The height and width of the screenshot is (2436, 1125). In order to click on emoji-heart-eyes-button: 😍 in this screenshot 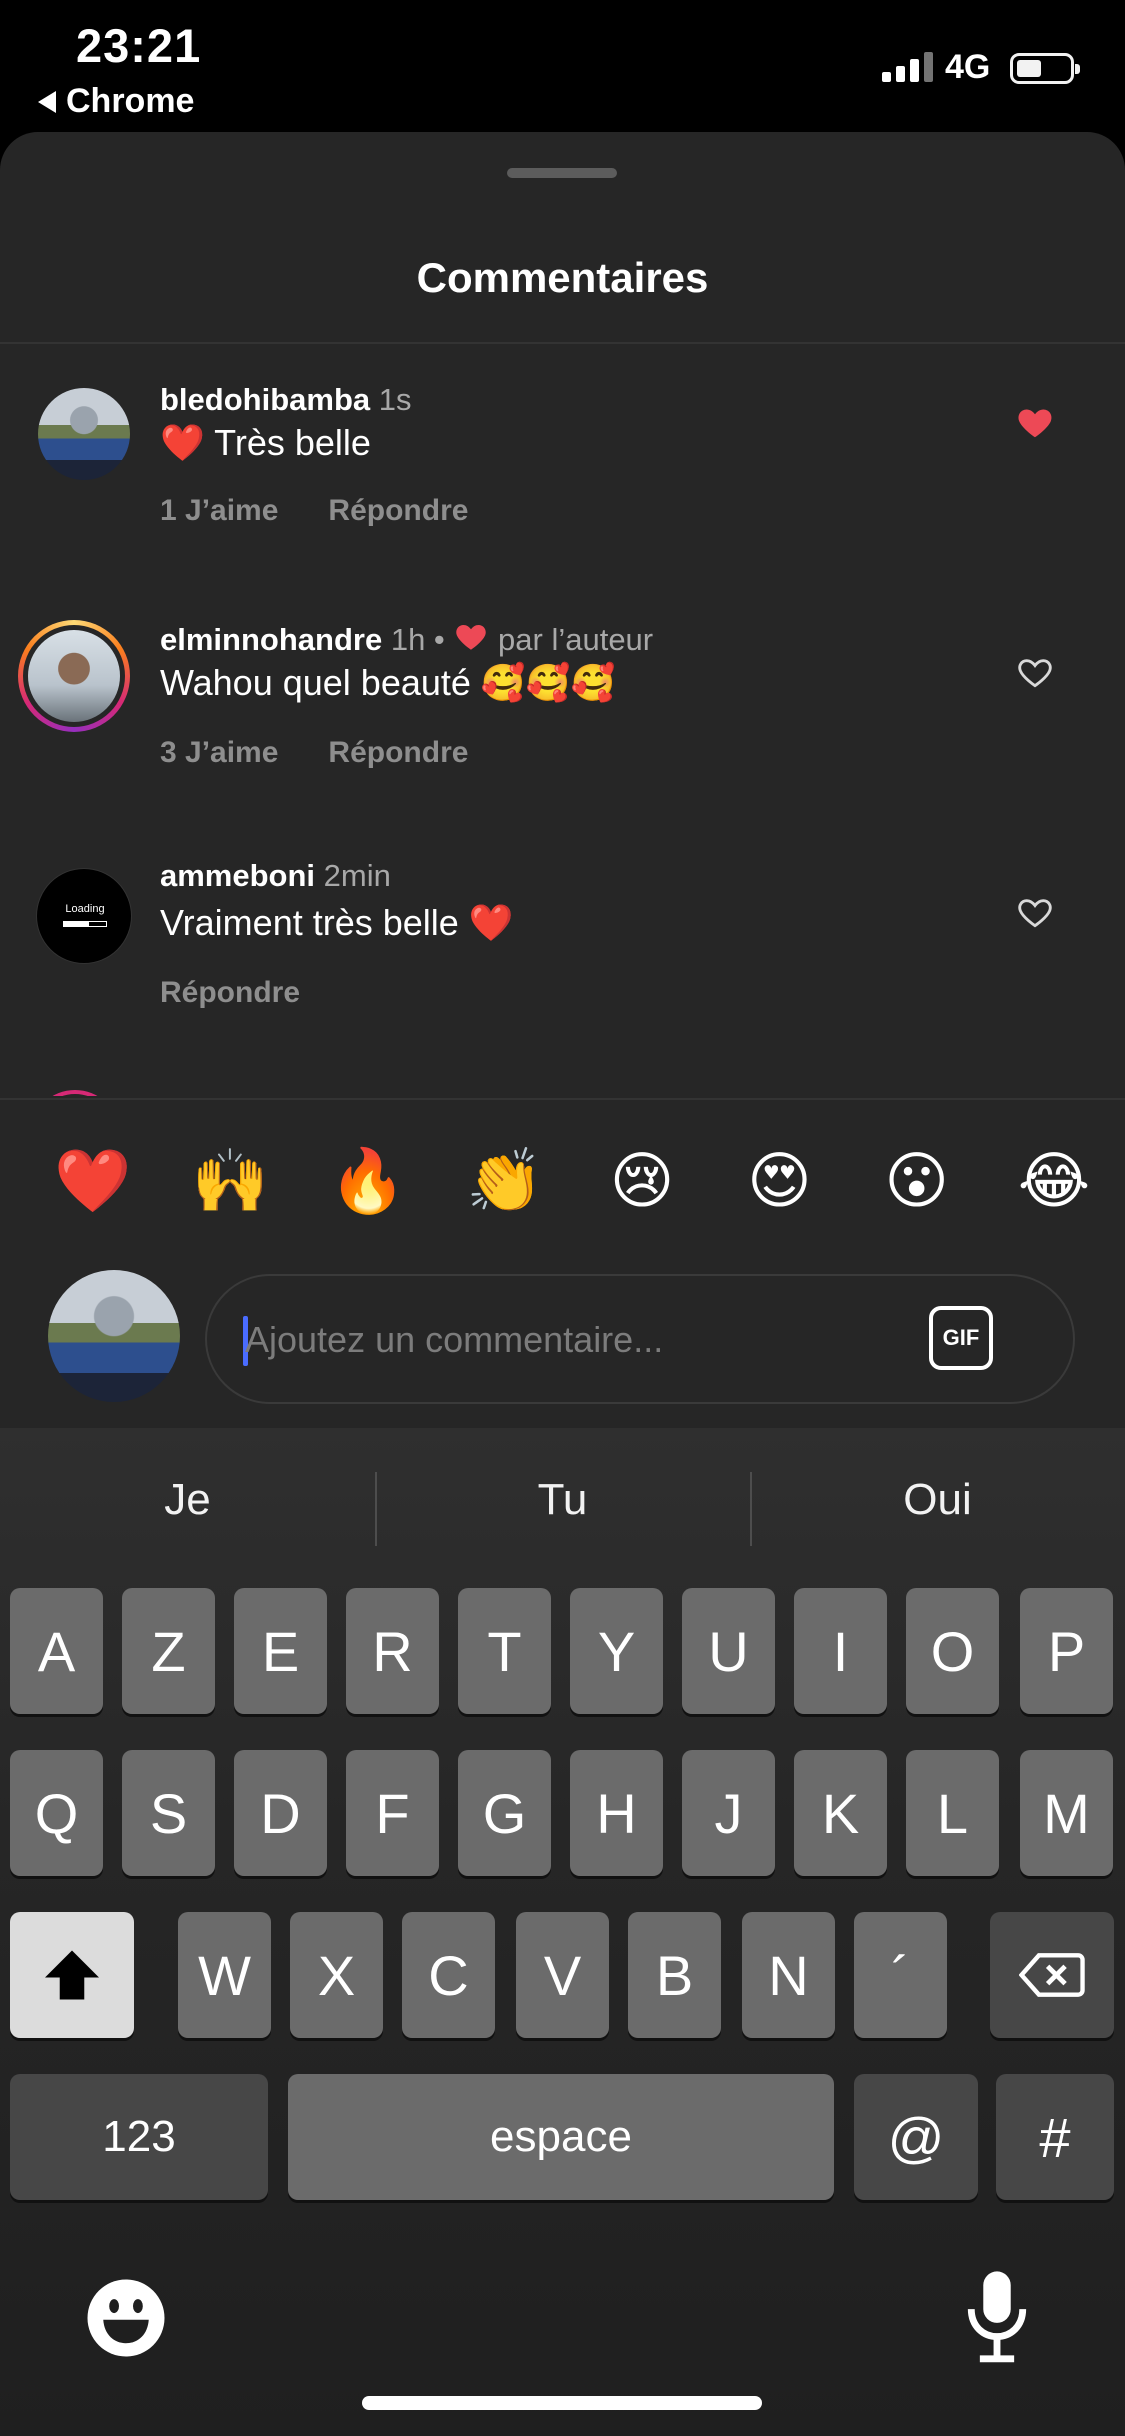, I will do `click(779, 1182)`.